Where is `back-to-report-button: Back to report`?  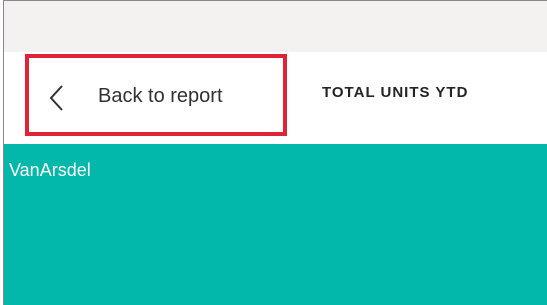
back-to-report-button: Back to report is located at coordinates (156, 95).